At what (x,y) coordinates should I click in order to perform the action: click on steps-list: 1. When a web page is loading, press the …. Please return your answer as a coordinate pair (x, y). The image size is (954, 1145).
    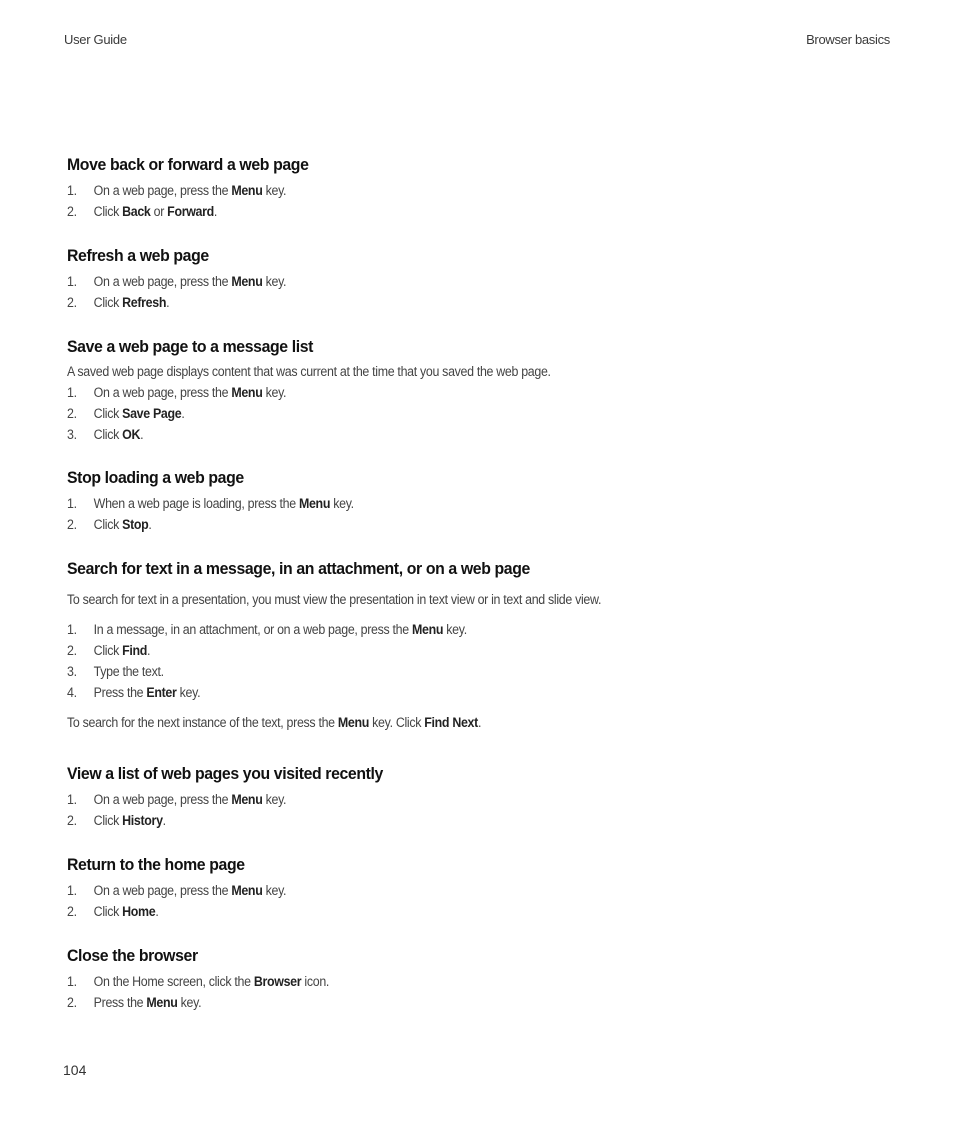
    Looking at the image, I should click on (223, 514).